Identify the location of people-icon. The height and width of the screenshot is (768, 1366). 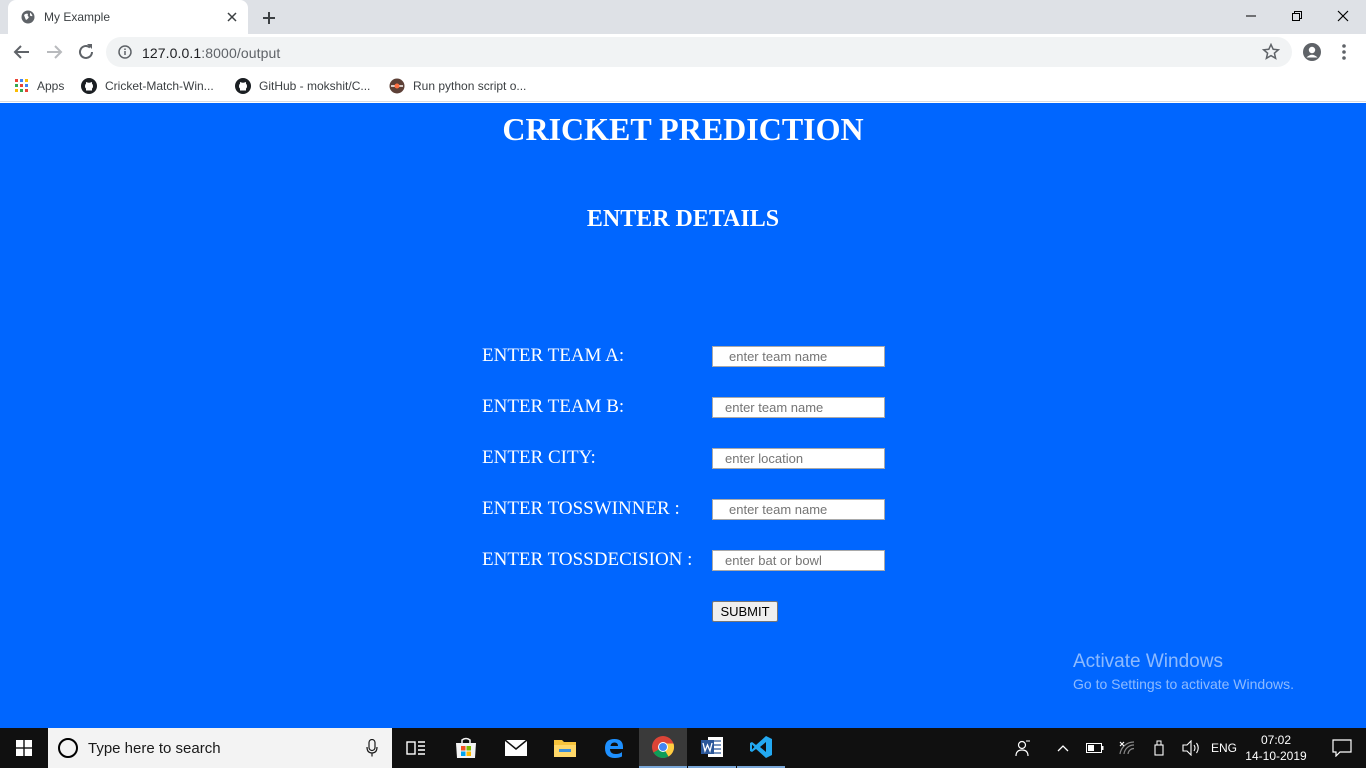
(1022, 748).